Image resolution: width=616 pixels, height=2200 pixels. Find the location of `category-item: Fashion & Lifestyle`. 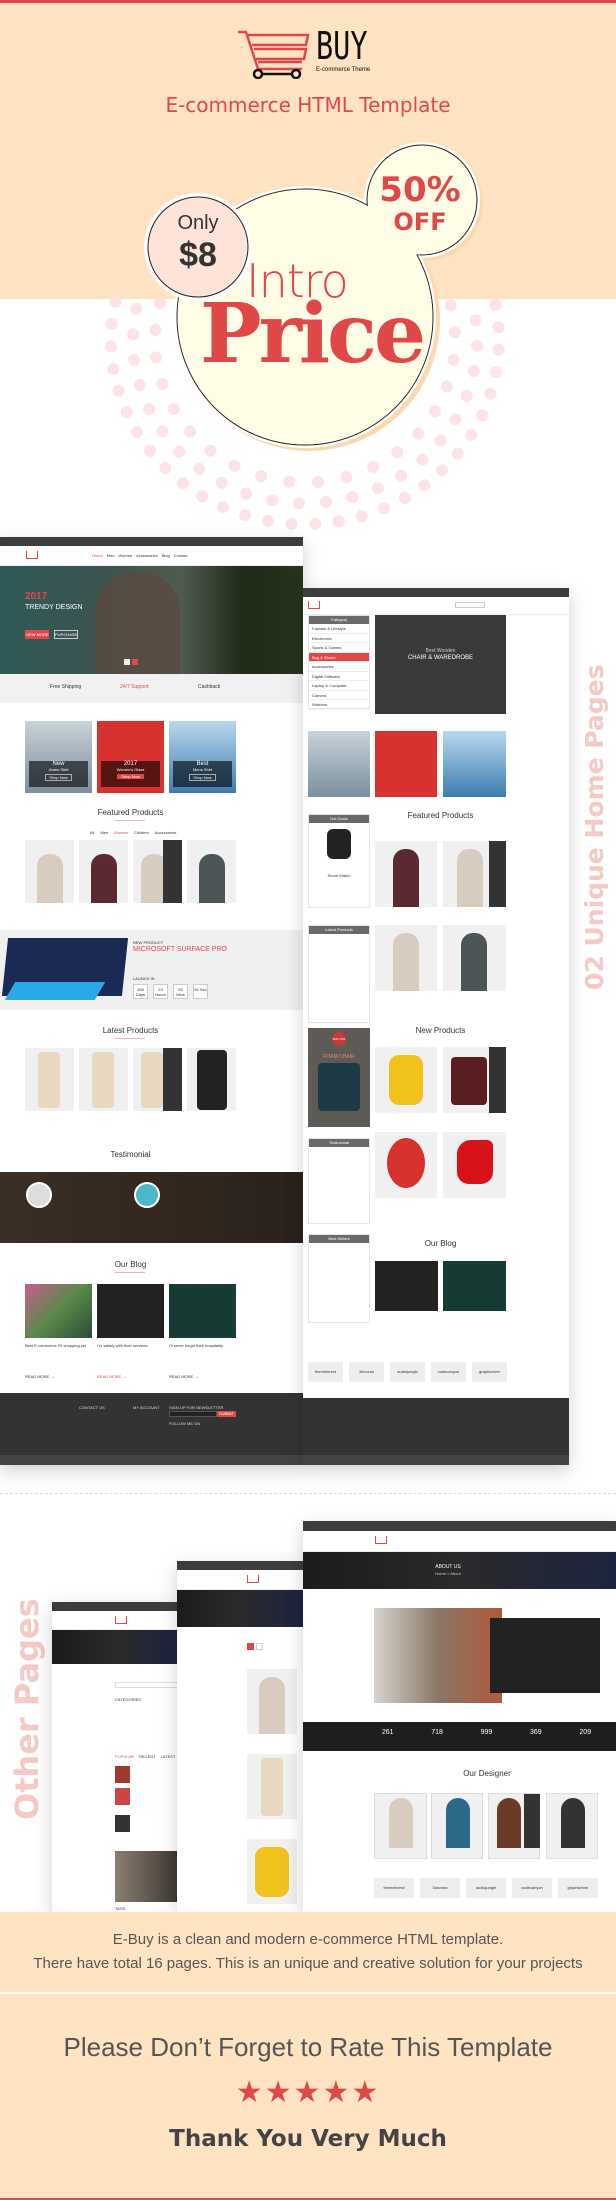

category-item: Fashion & Lifestyle is located at coordinates (339, 629).